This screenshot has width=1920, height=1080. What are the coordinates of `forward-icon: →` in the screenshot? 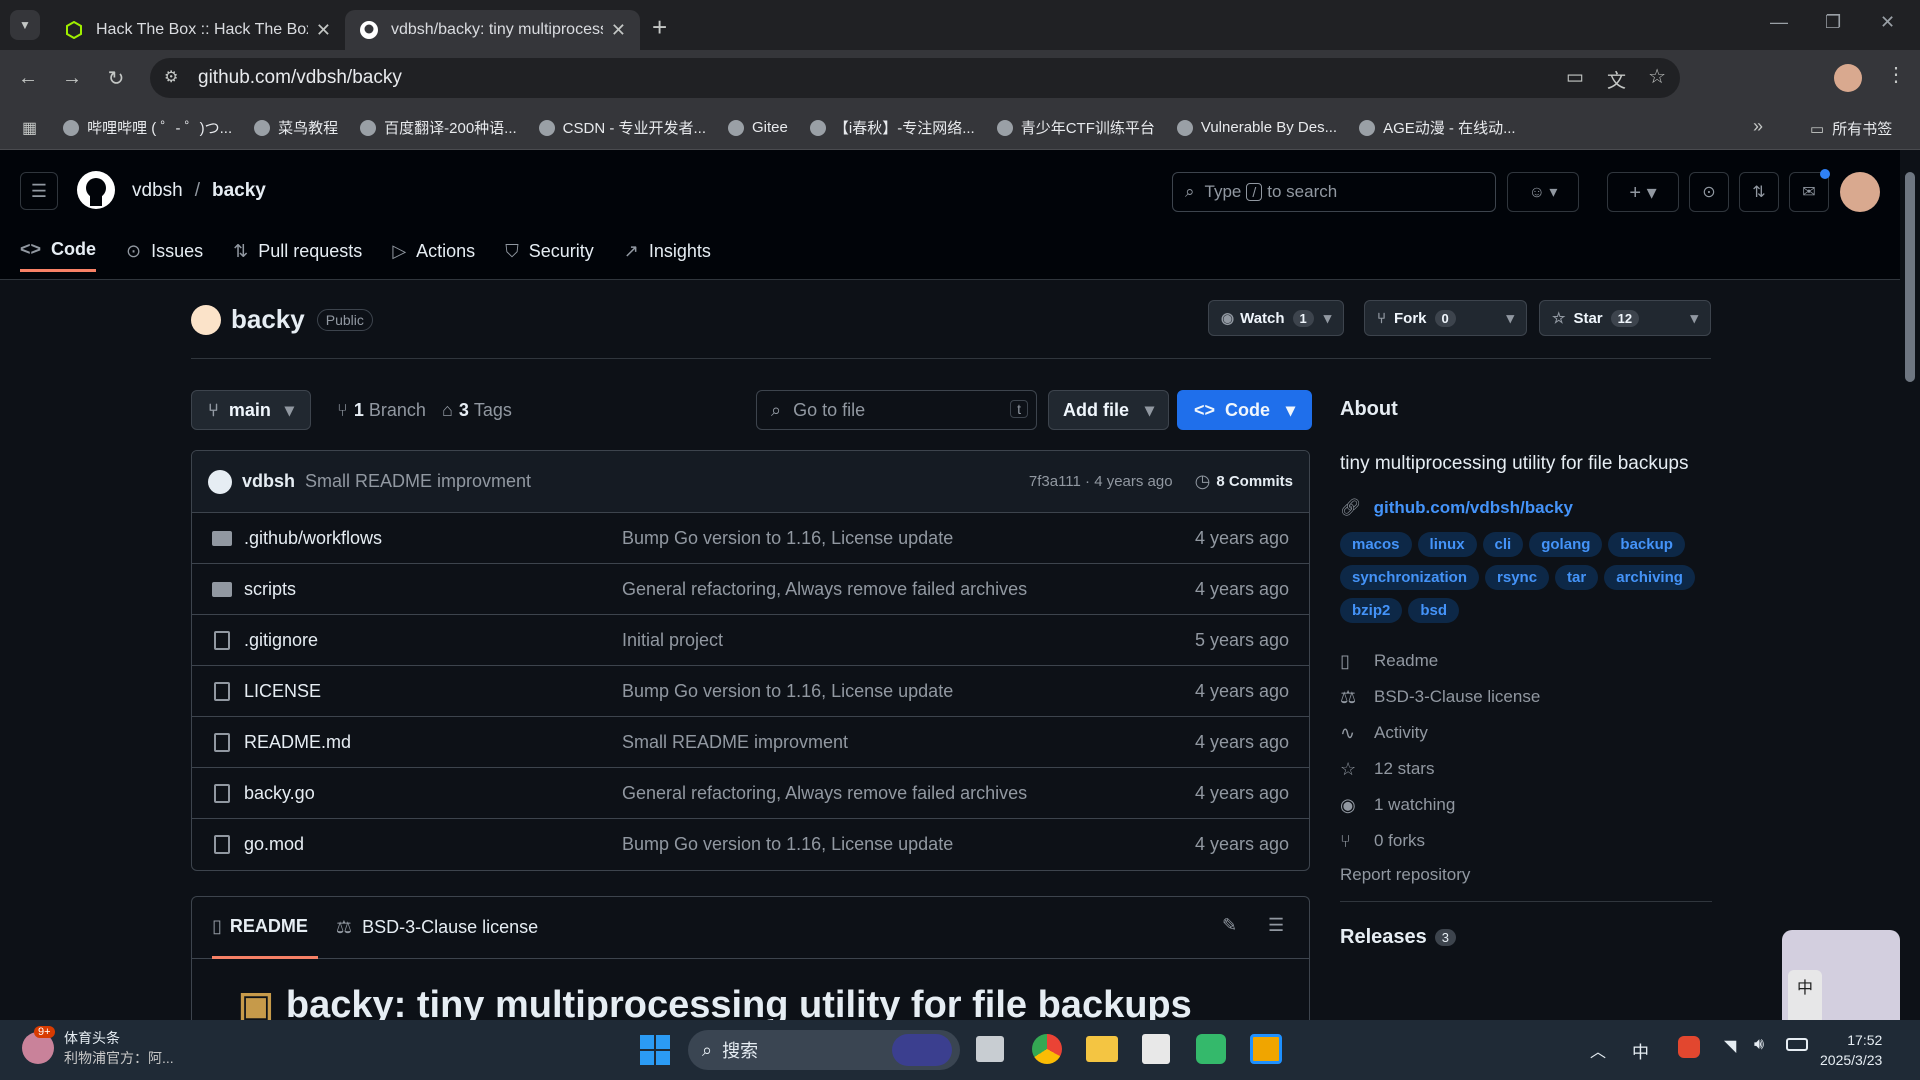 It's located at (72, 78).